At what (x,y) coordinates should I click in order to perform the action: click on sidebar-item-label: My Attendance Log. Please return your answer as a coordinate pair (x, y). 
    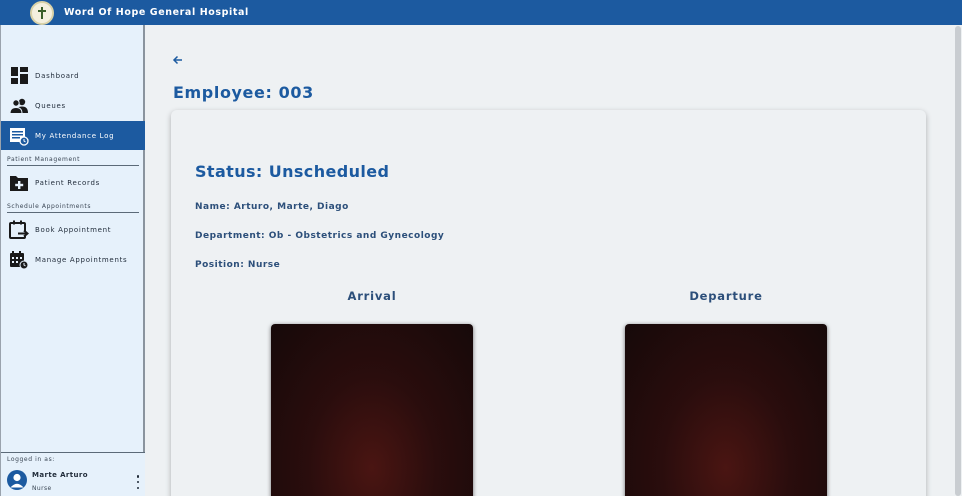
    Looking at the image, I should click on (75, 135).